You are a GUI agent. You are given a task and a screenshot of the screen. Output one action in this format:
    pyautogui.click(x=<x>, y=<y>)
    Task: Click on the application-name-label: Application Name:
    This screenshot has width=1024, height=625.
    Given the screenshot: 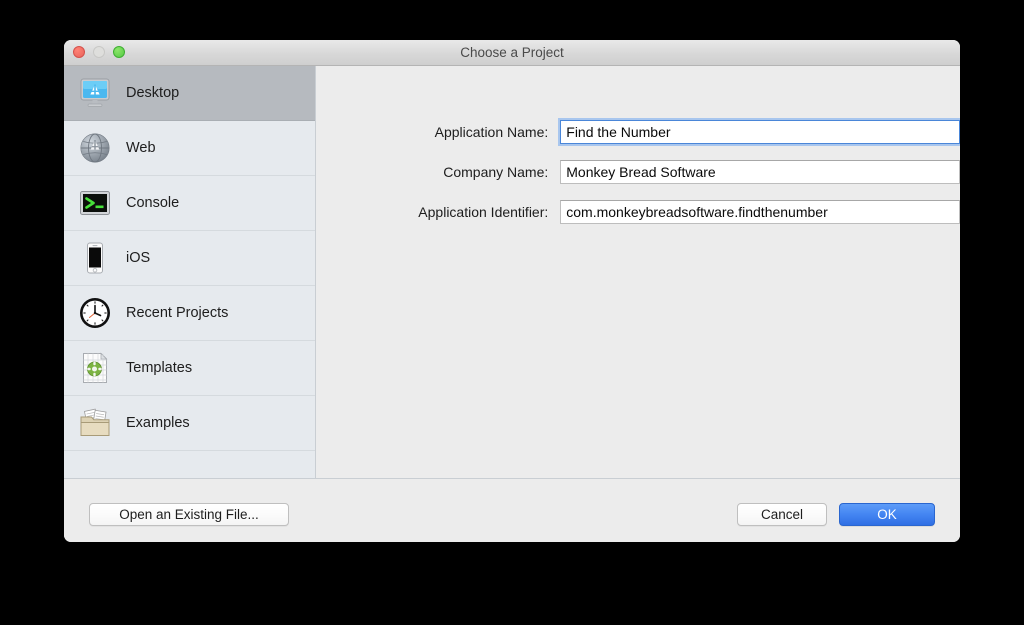 What is the action you would take?
    pyautogui.click(x=491, y=132)
    